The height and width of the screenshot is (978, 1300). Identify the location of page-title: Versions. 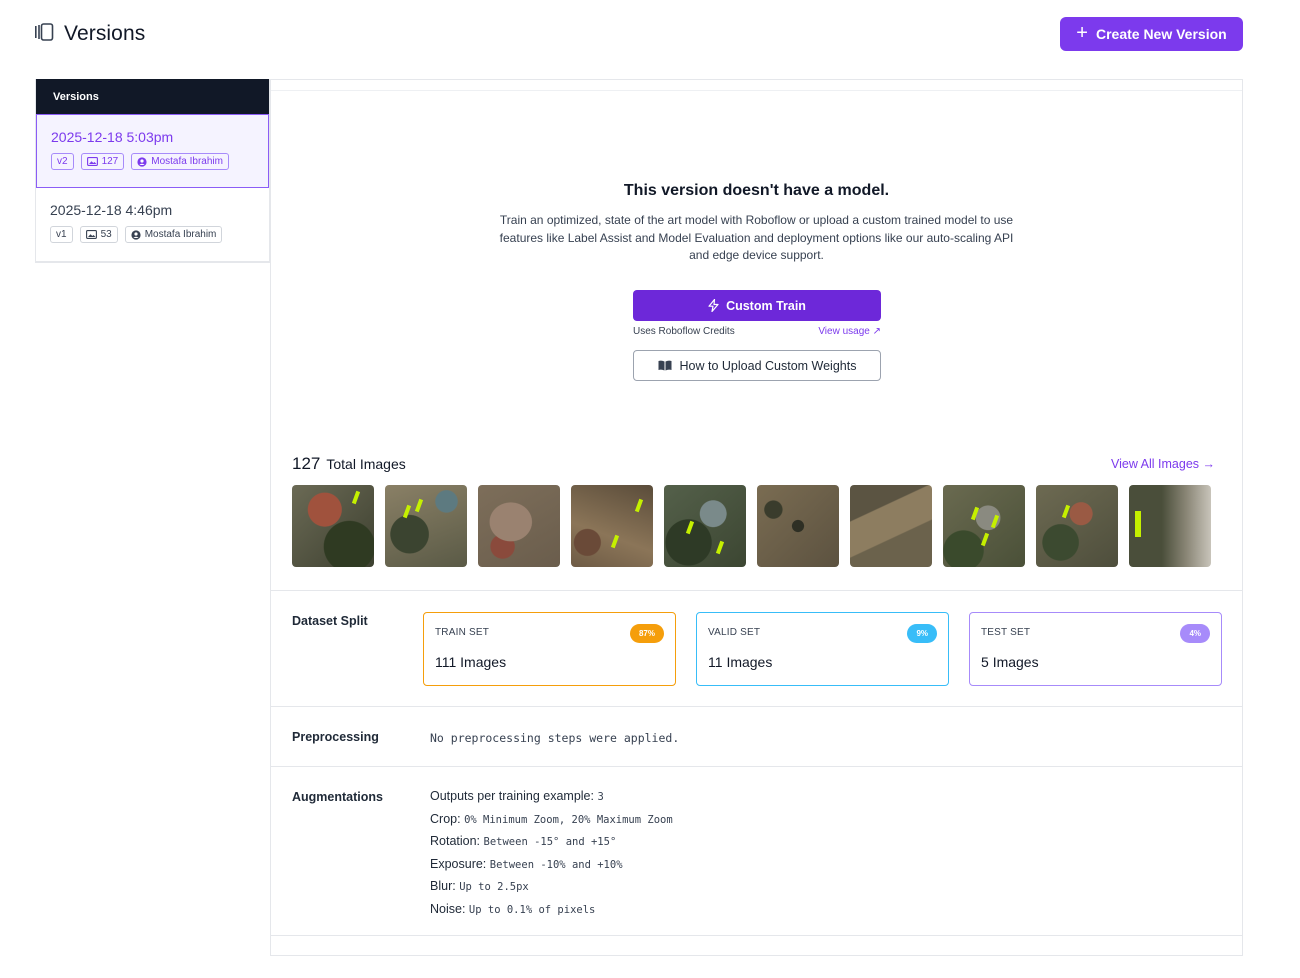
(105, 33).